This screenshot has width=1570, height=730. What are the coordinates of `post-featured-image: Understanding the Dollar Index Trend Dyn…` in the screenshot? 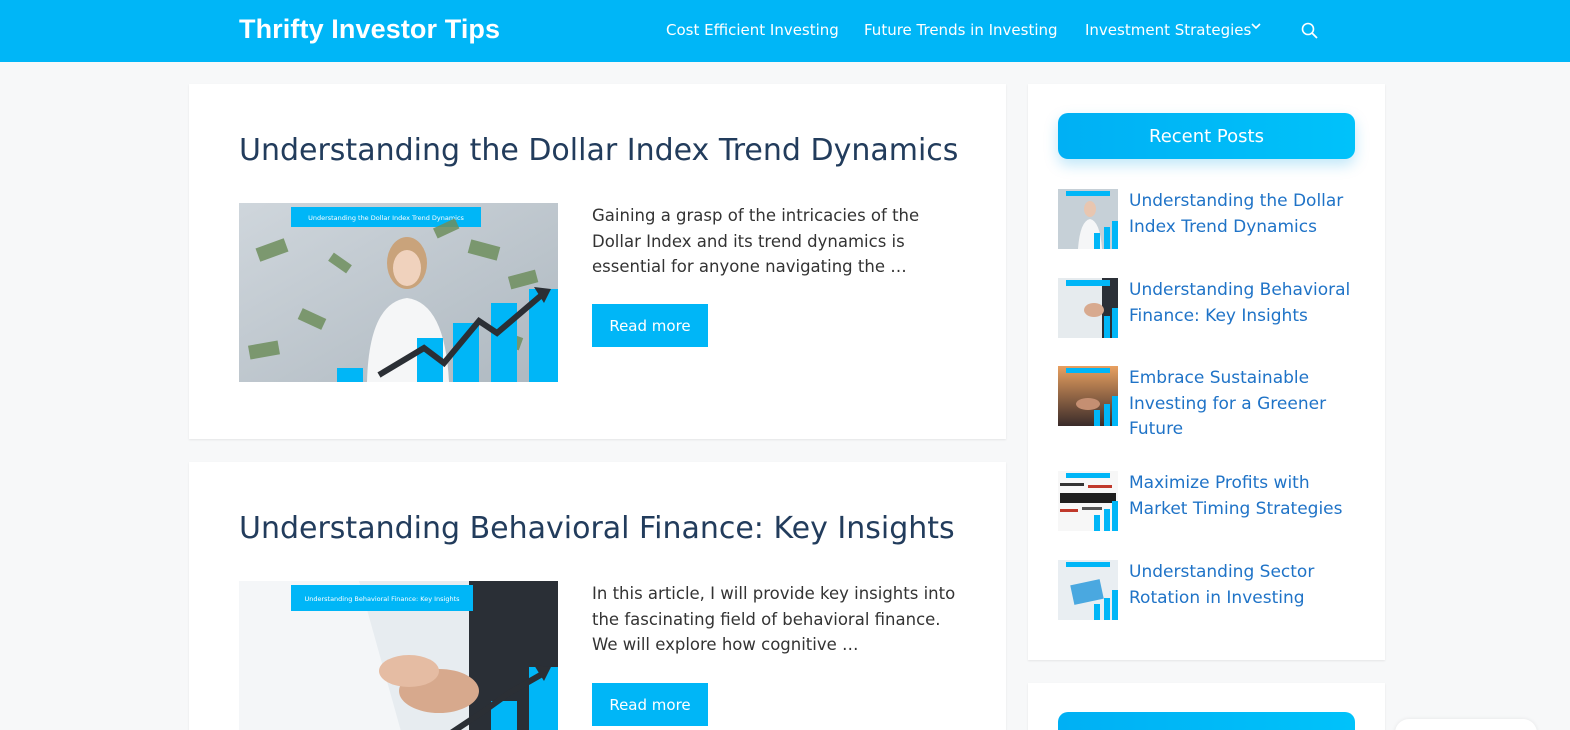 It's located at (398, 292).